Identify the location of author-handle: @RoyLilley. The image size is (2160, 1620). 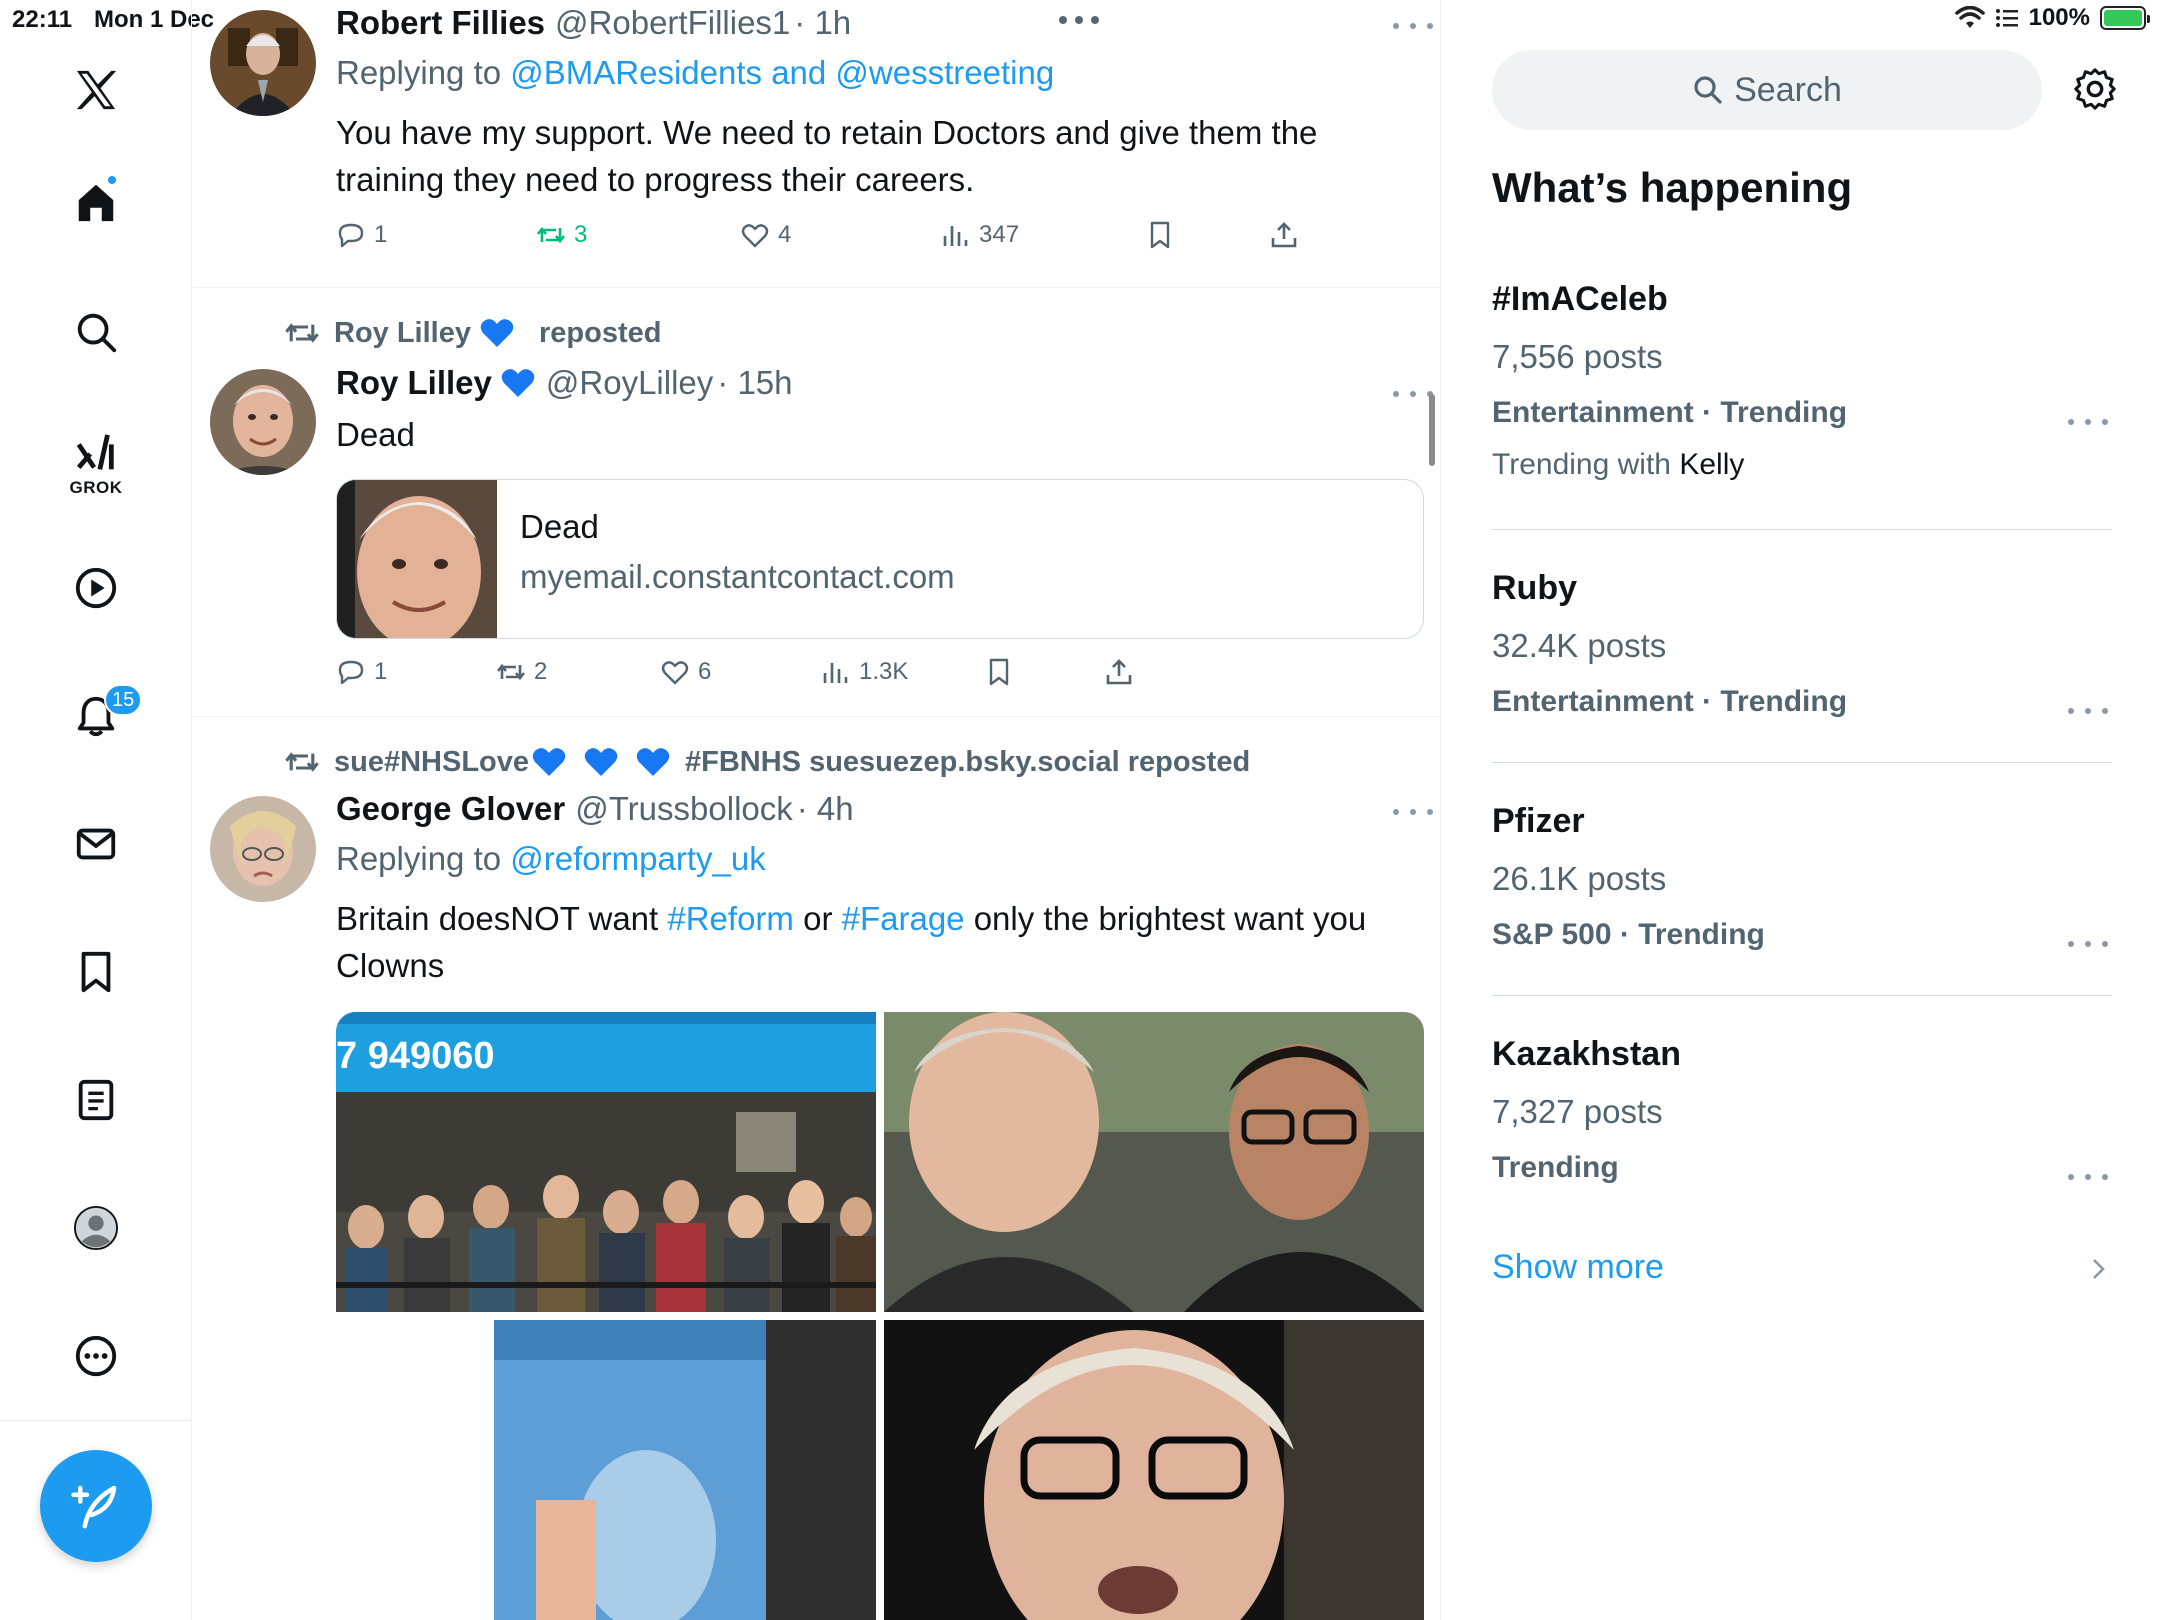
(629, 383).